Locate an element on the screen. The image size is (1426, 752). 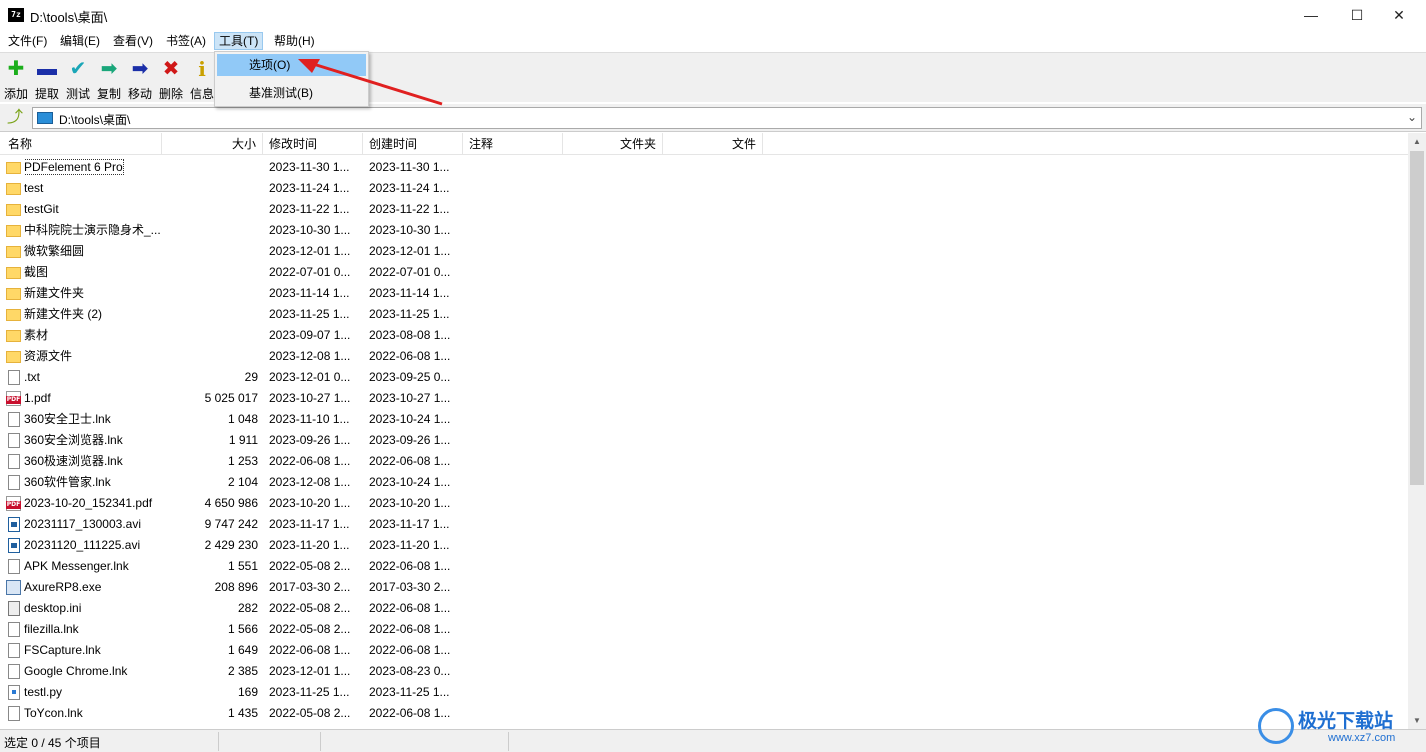
chevron-down-icon: ⌄ is located at coordinates (1412, 117).